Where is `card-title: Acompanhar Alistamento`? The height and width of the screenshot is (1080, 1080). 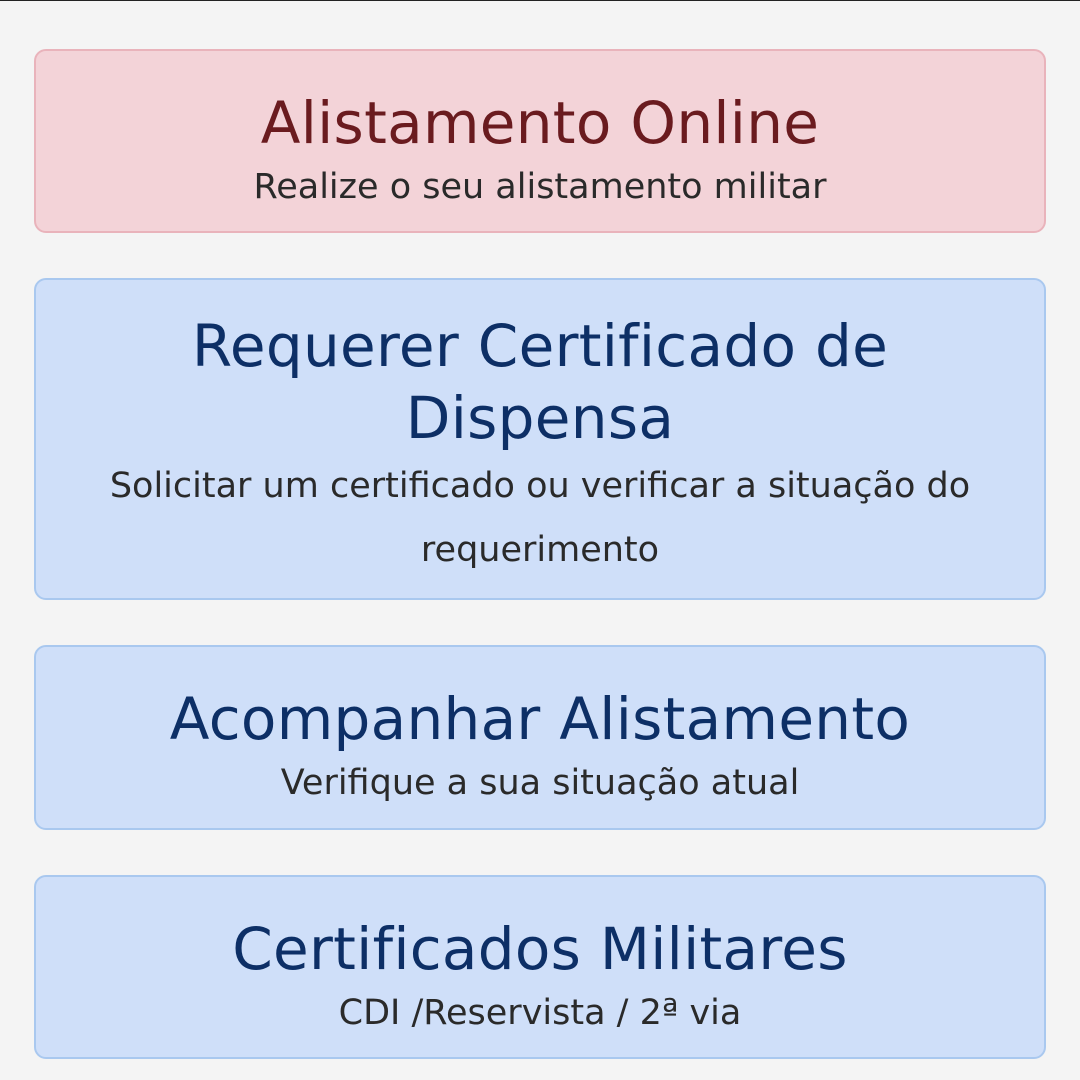
card-title: Acompanhar Alistamento is located at coordinates (540, 719).